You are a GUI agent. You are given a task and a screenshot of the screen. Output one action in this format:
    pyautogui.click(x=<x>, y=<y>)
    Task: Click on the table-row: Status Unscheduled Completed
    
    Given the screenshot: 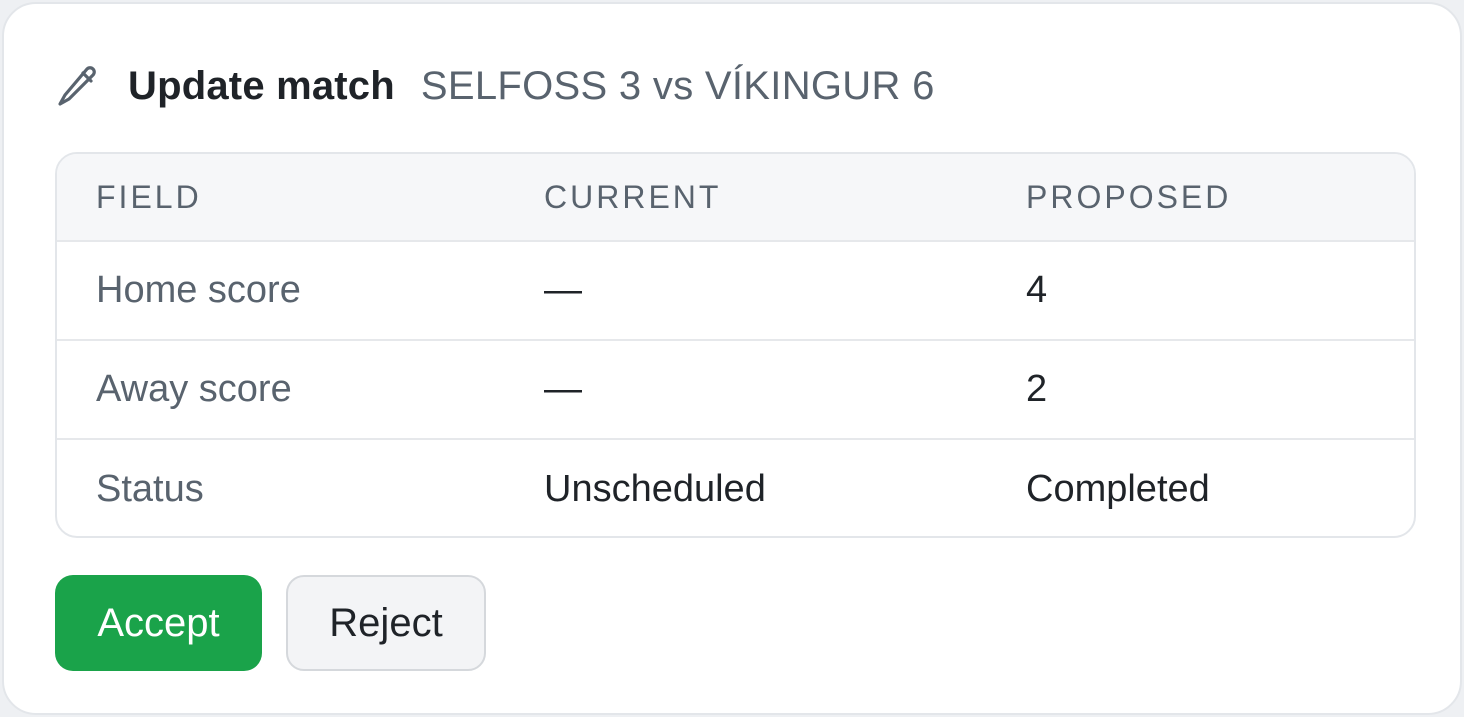 What is the action you would take?
    pyautogui.click(x=735, y=487)
    